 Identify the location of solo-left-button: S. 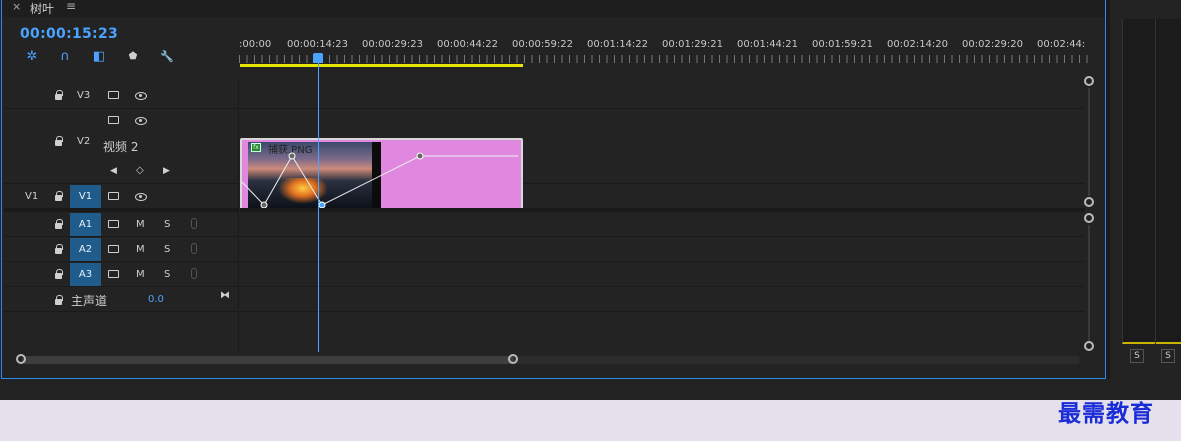
(1137, 356).